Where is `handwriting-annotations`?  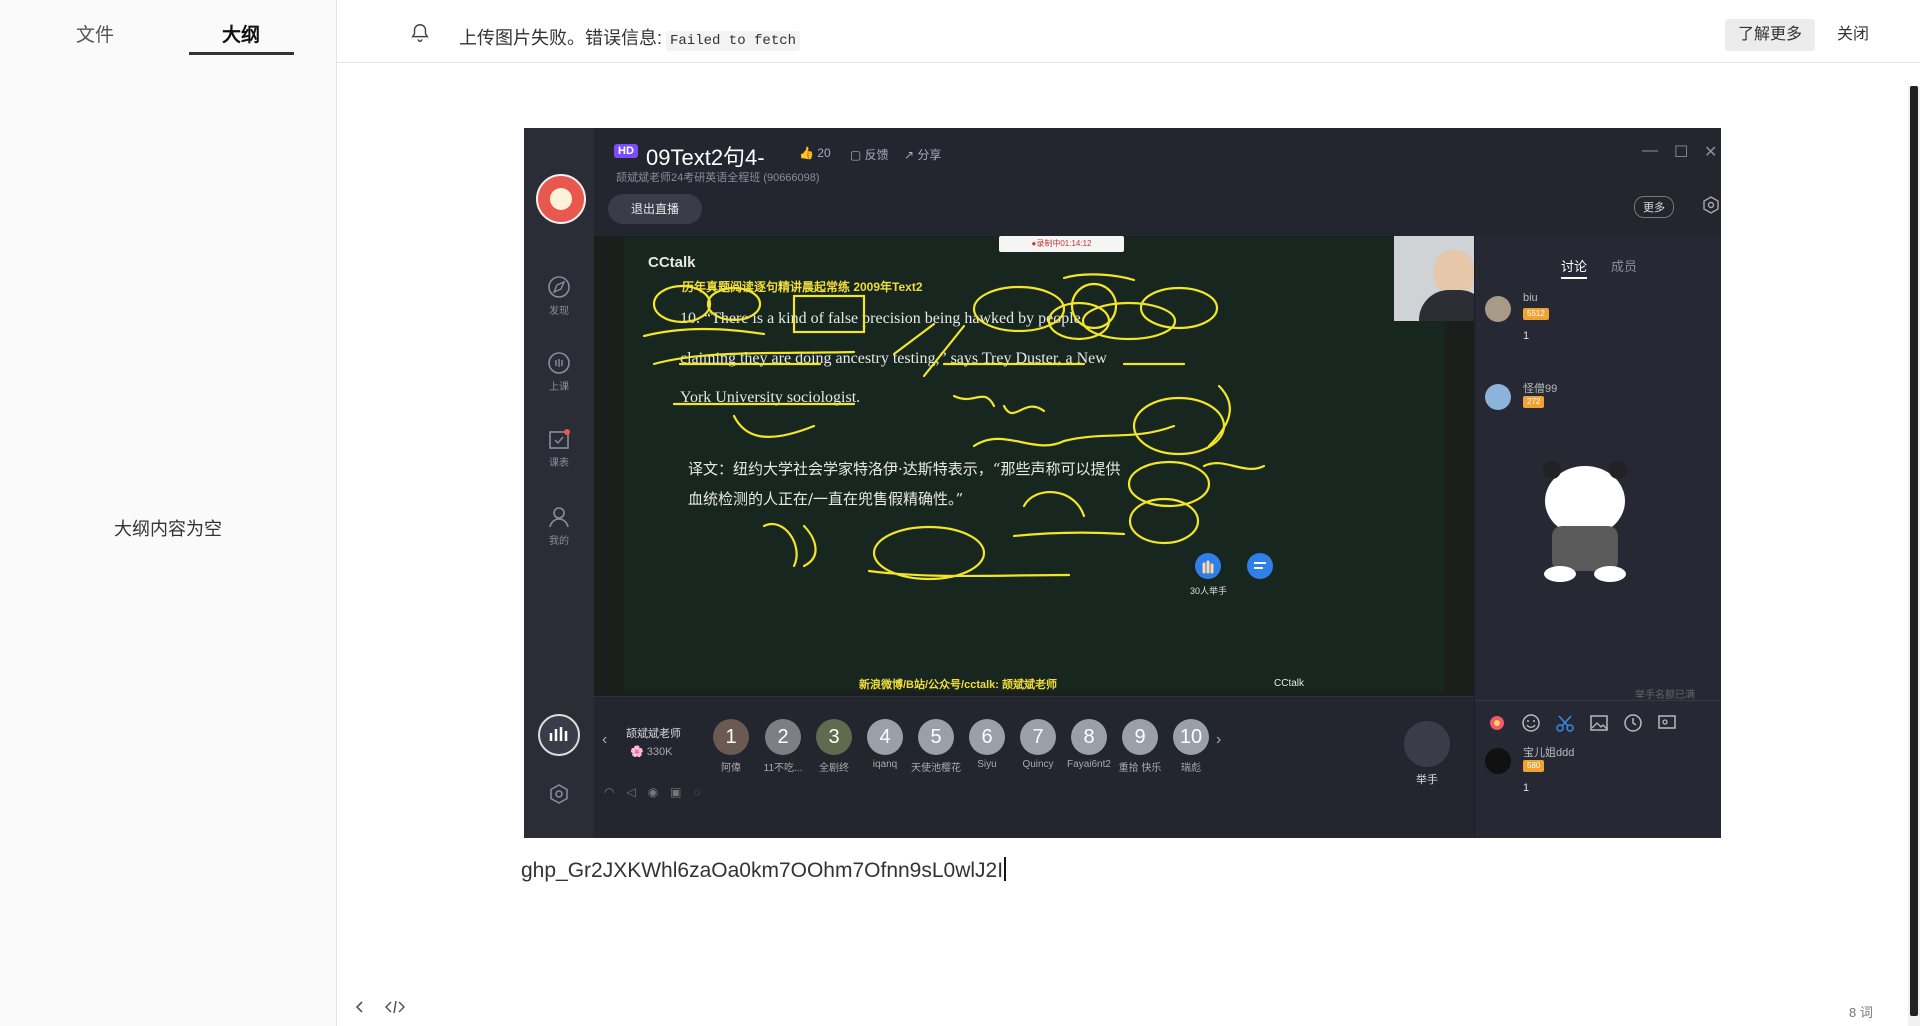
handwriting-annotations is located at coordinates (954, 427).